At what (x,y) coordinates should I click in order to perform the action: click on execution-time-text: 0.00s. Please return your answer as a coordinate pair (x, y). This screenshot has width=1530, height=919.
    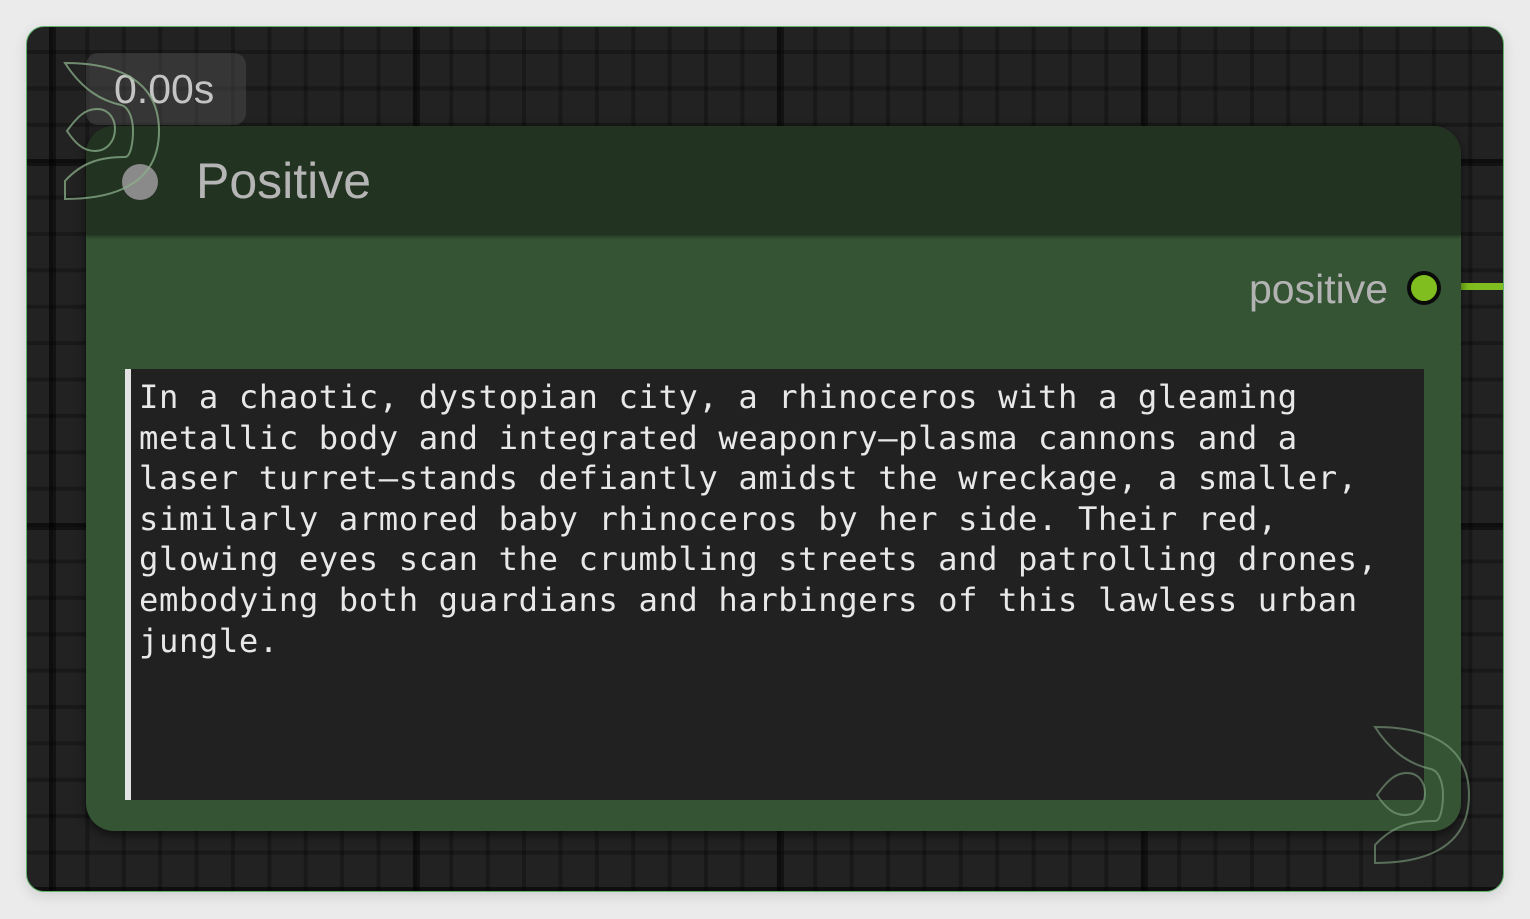
    Looking at the image, I should click on (164, 89).